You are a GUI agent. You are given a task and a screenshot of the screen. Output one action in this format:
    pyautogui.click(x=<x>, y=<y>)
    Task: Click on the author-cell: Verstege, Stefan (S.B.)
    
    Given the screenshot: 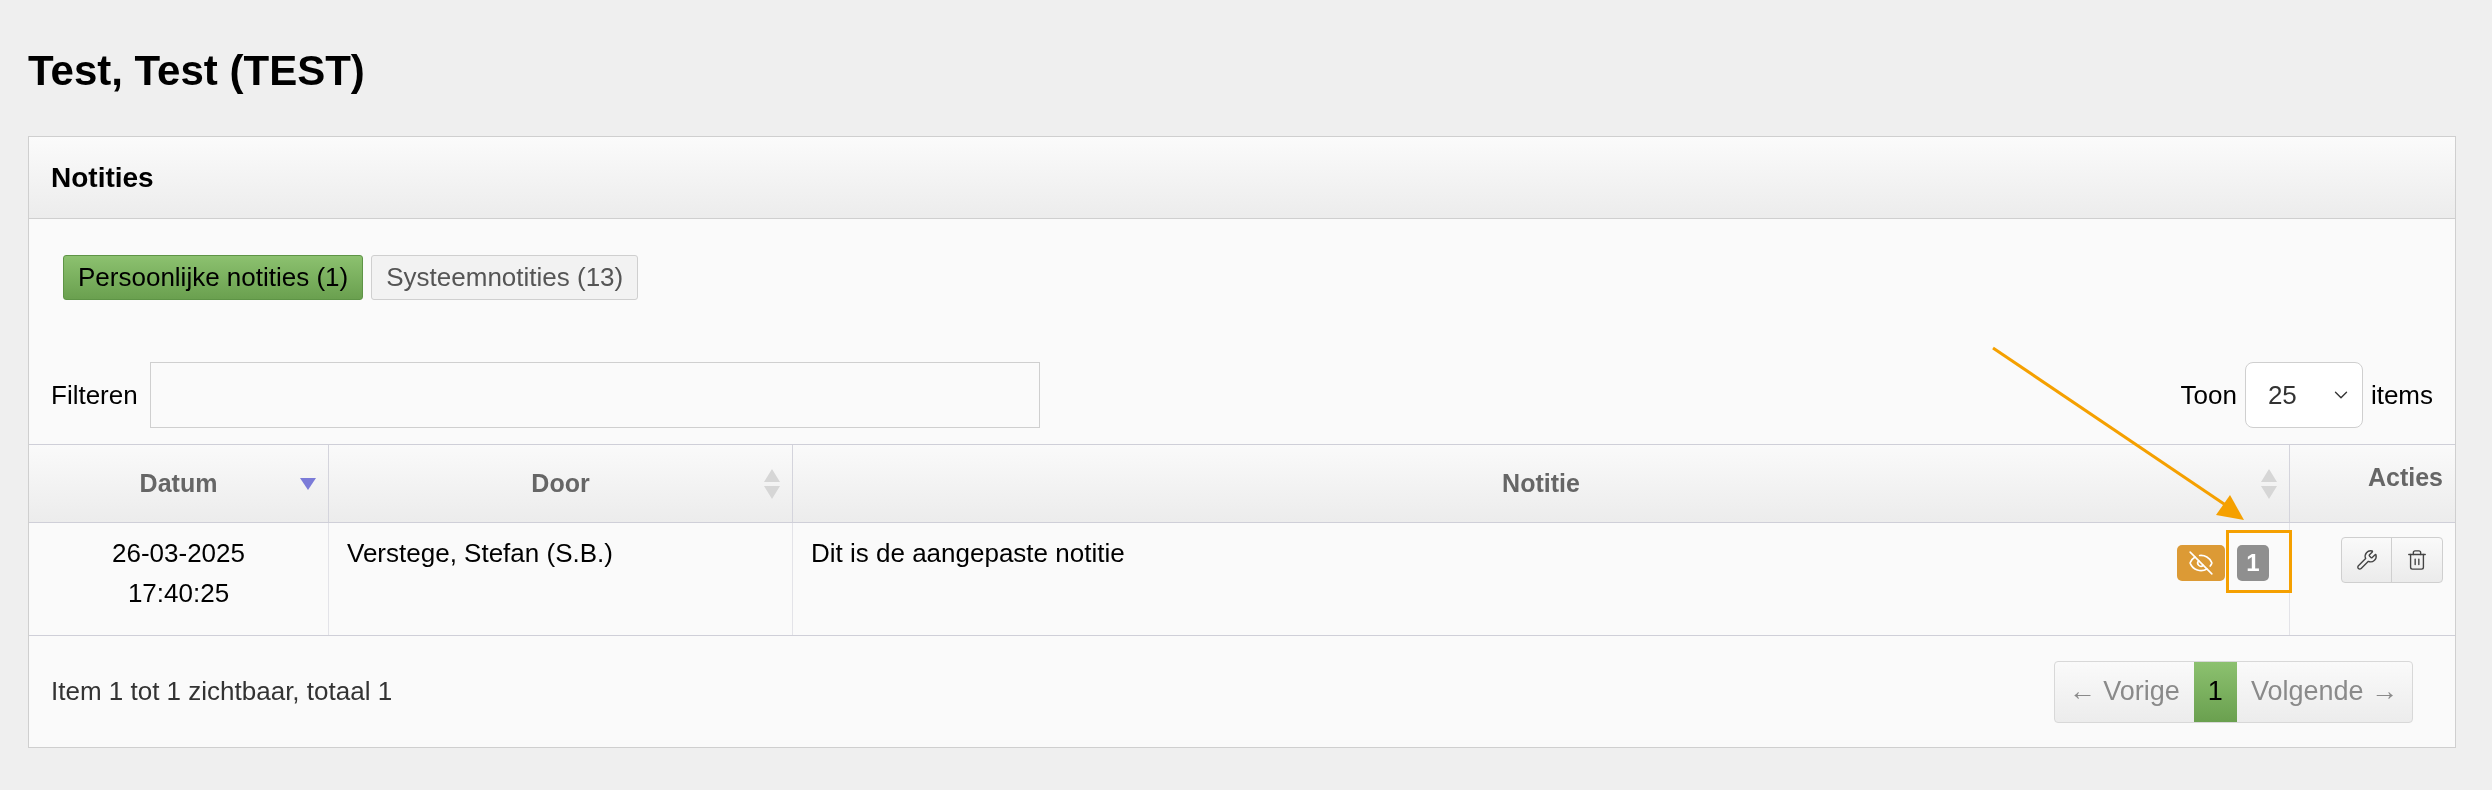 What is the action you would take?
    pyautogui.click(x=561, y=579)
    